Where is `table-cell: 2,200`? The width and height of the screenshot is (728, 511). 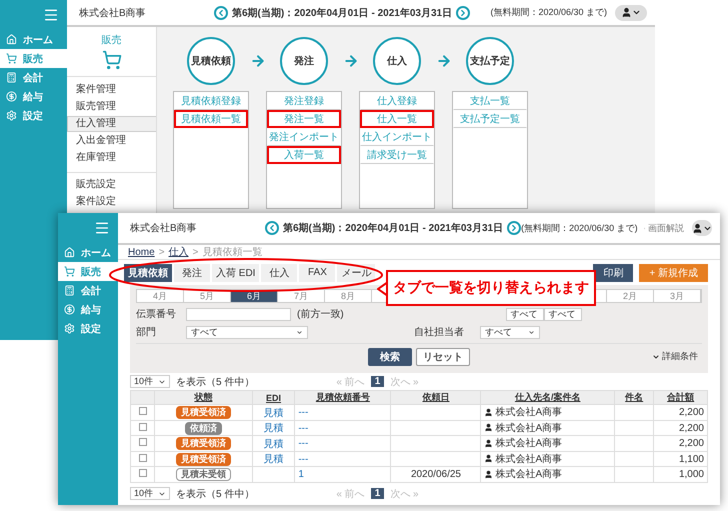
table-cell: 2,200 is located at coordinates (691, 444).